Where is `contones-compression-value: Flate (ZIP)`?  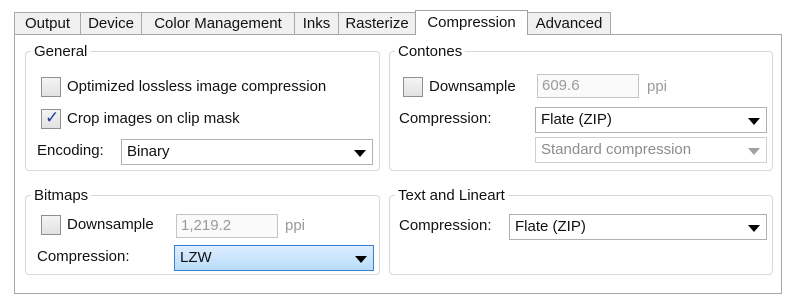 contones-compression-value: Flate (ZIP) is located at coordinates (576, 119).